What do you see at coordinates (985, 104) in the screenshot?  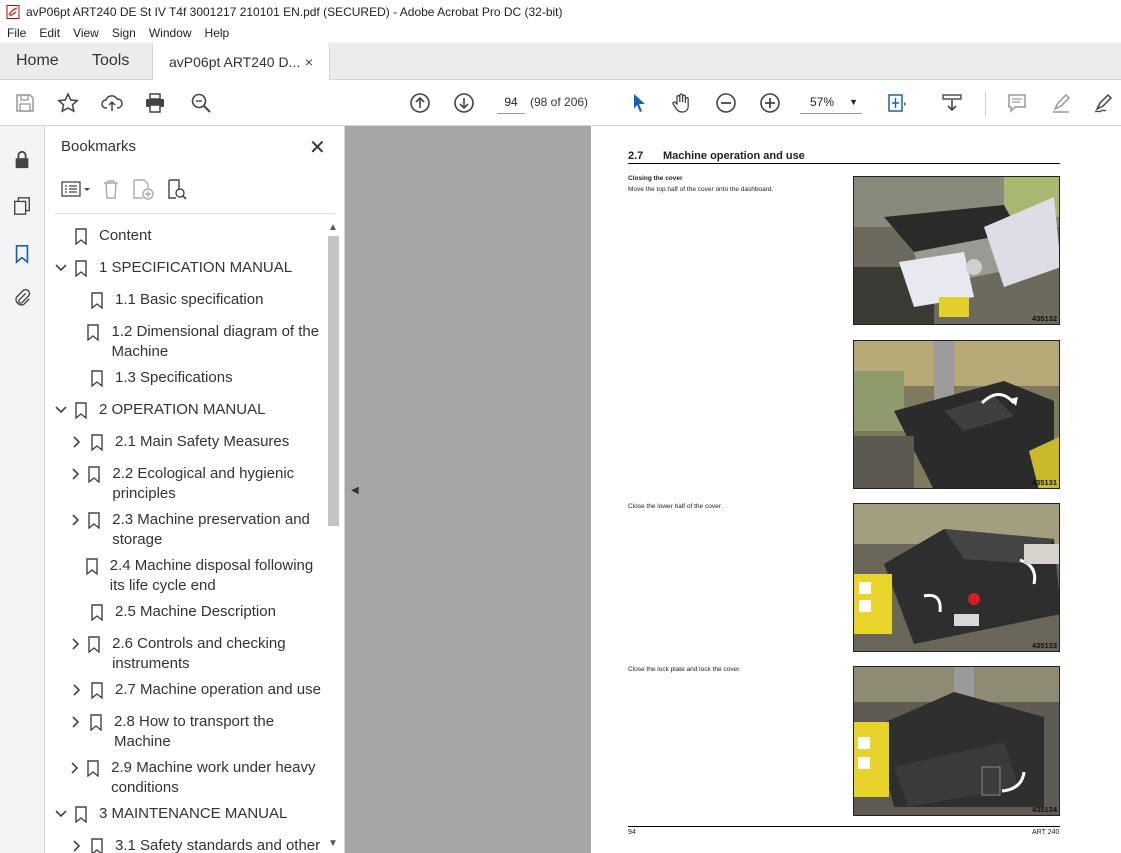 I see `toolbar-separator` at bounding box center [985, 104].